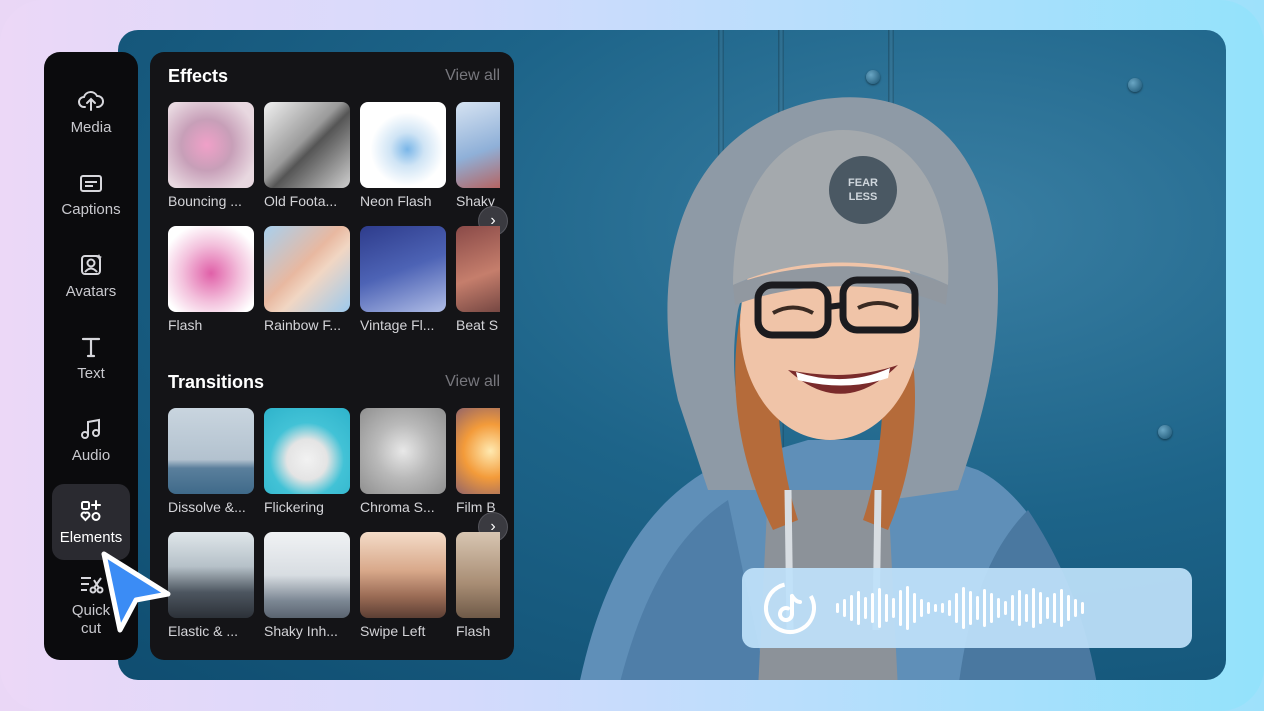 The image size is (1264, 711). I want to click on svg-text: FEAR, so click(863, 183).